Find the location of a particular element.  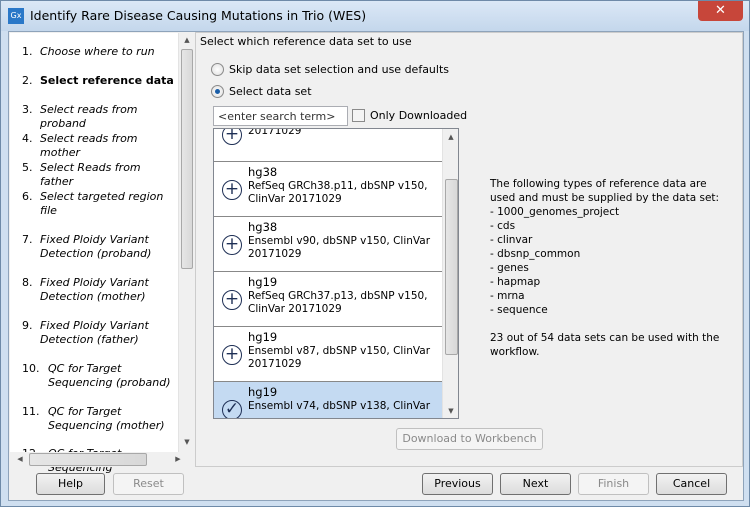

dataset-item: ✓ hg19 Ensembl v74, dbSNP v138, ClinVar is located at coordinates (328, 400).